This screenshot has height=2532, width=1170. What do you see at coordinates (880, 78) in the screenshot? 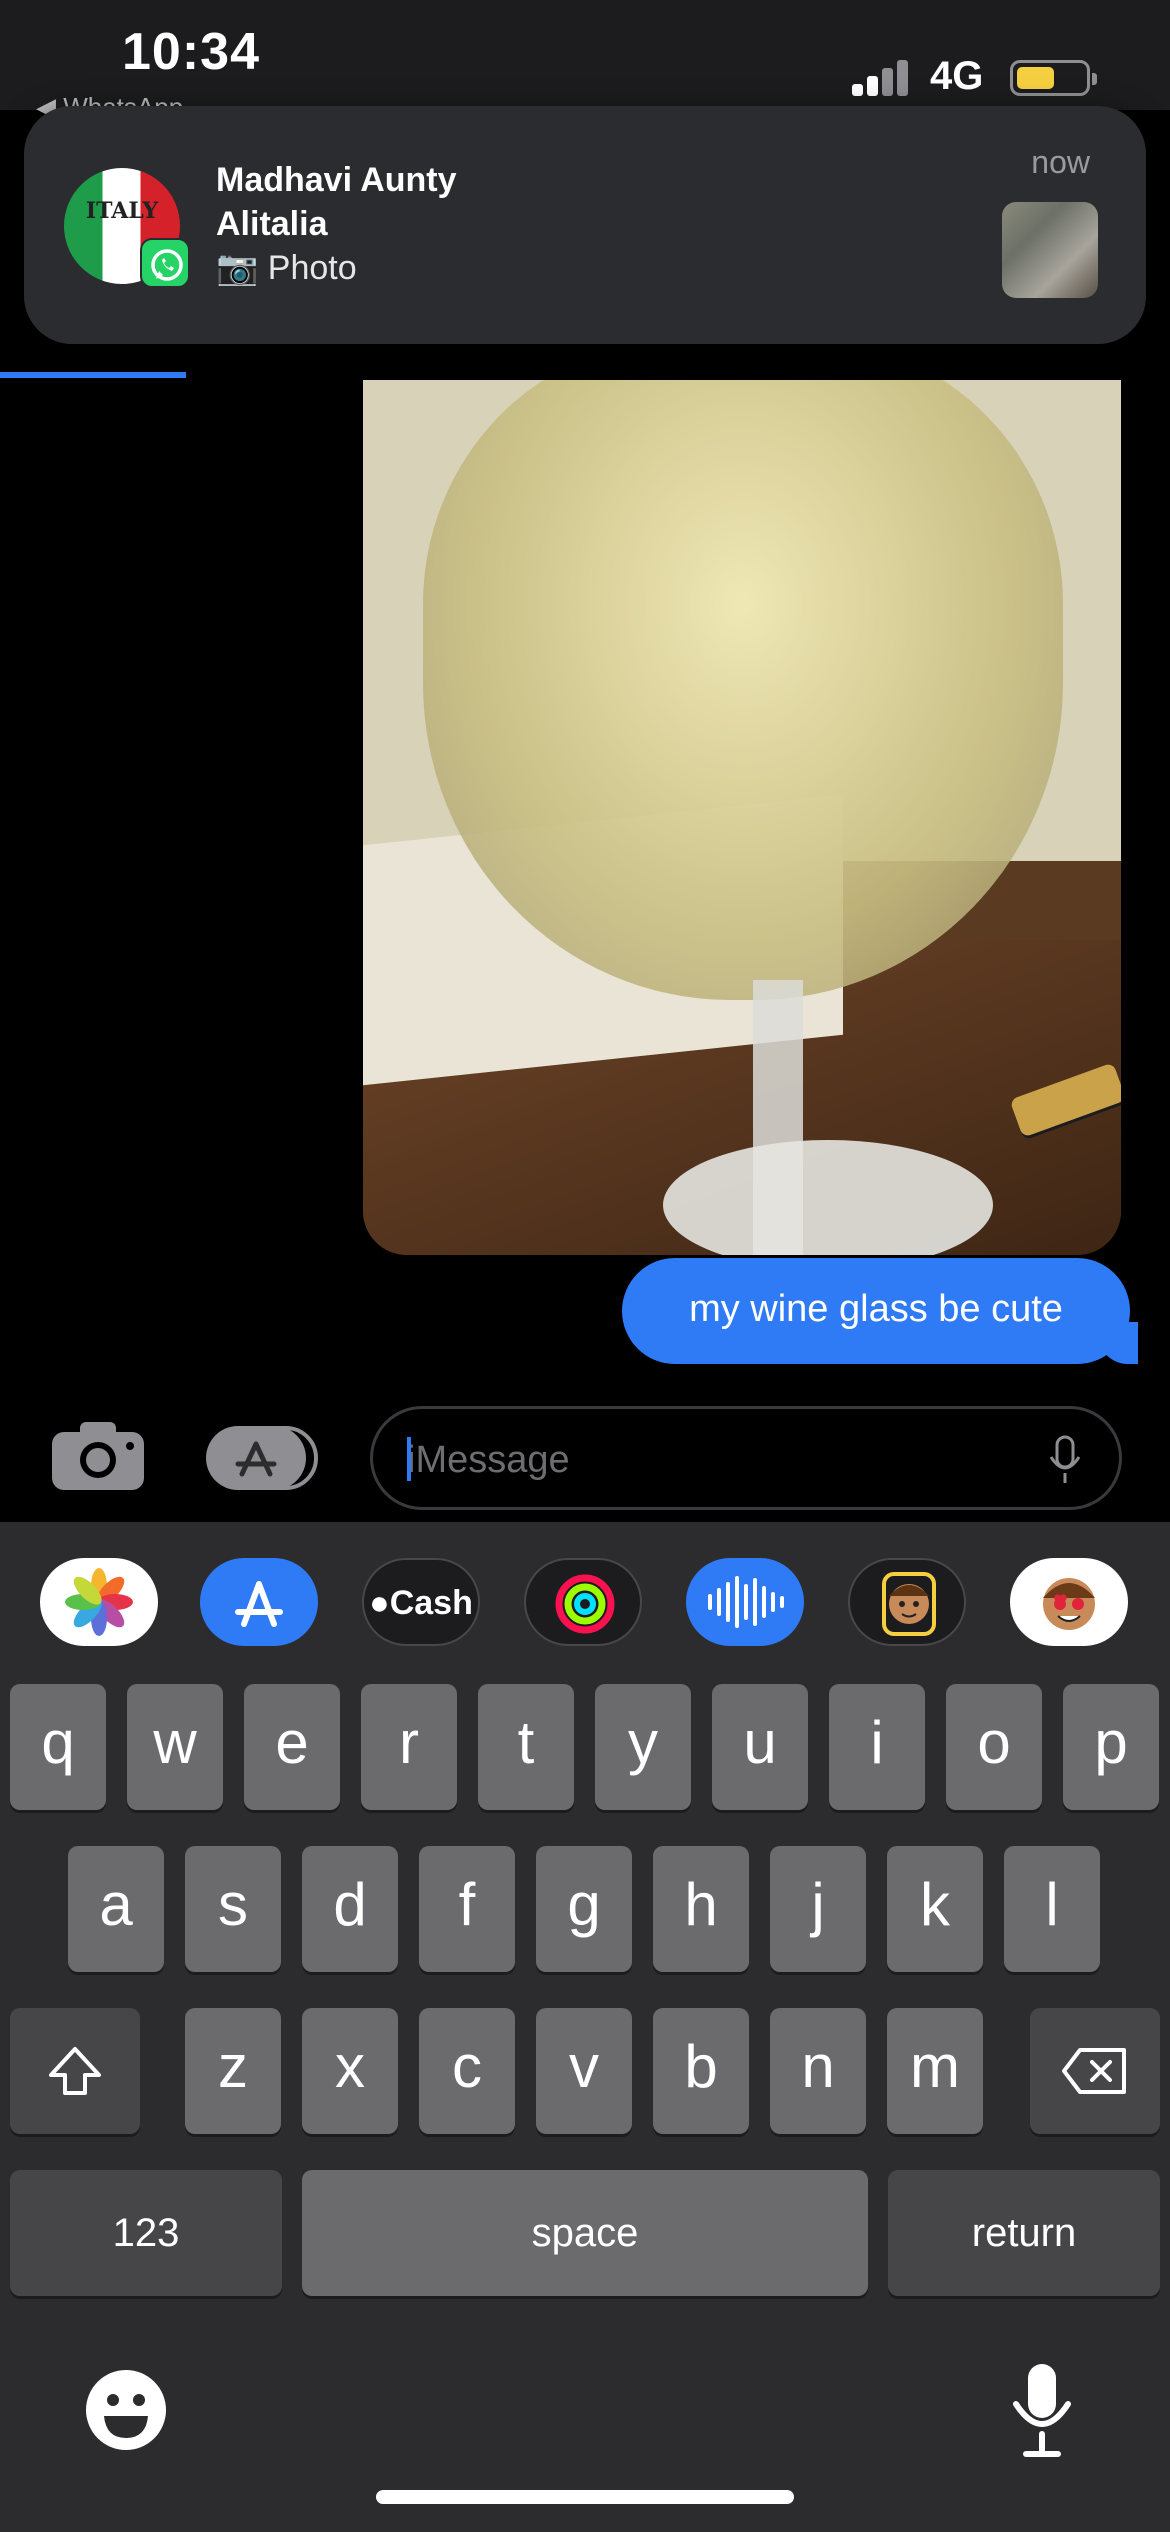
I see `cellular-signal-icon` at bounding box center [880, 78].